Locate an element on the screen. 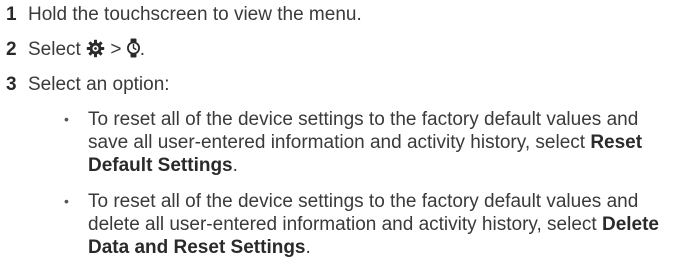  step-3: 3 Select an option: is located at coordinates (88, 84).